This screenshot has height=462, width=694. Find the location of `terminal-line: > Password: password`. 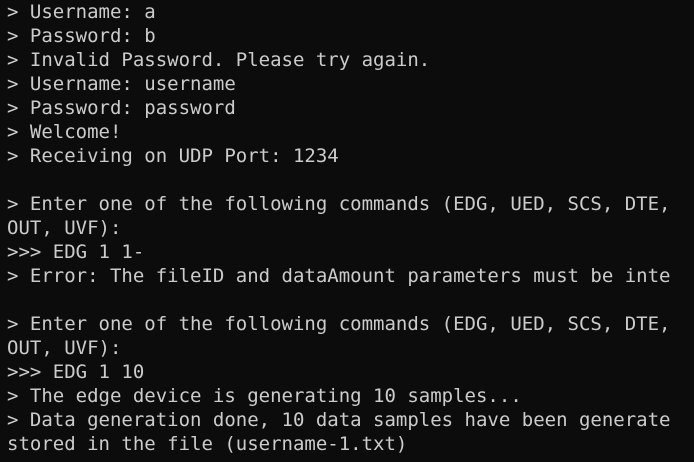

terminal-line: > Password: password is located at coordinates (121, 108).